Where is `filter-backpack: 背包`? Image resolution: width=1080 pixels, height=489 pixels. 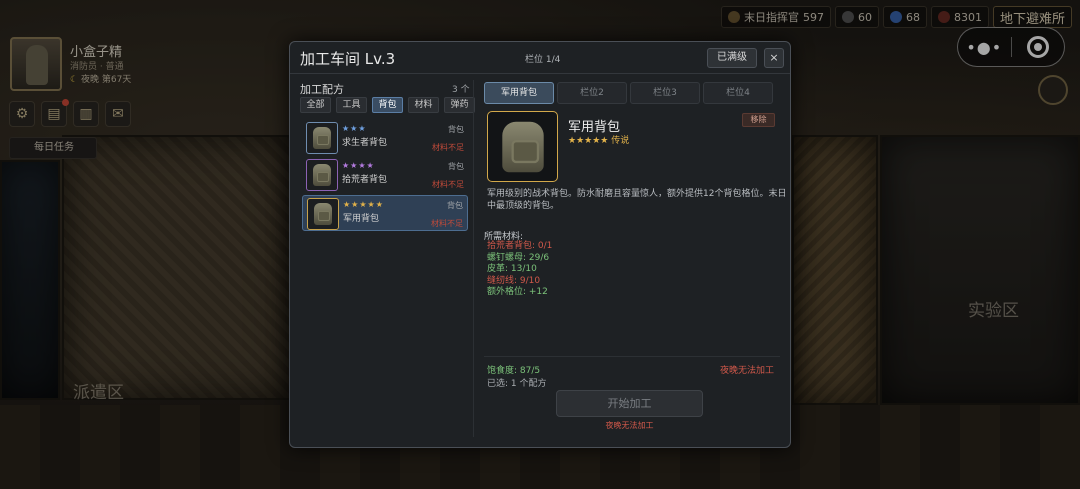
filter-backpack: 背包 is located at coordinates (387, 105).